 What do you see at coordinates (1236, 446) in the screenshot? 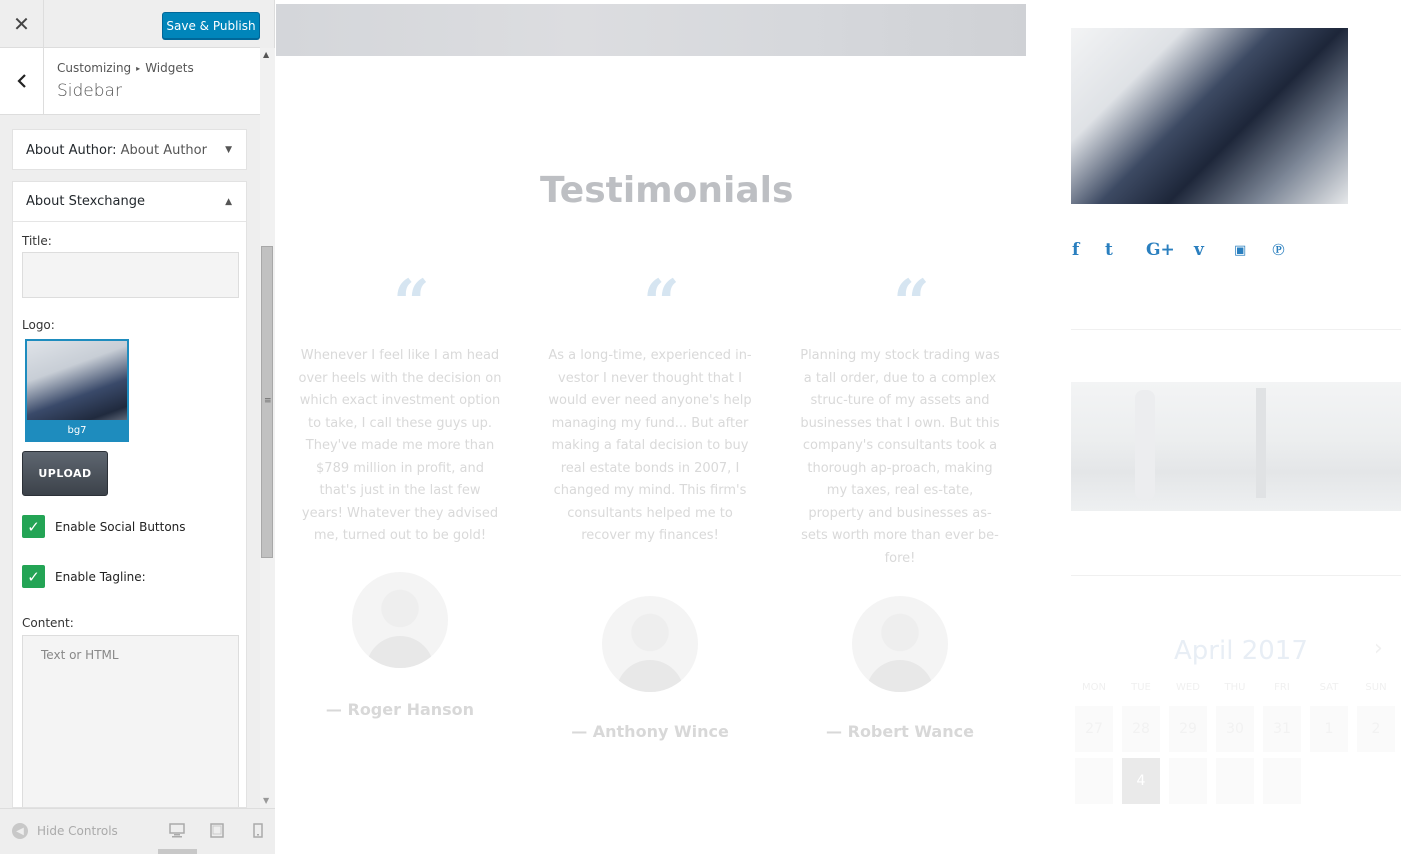
I see `city-image` at bounding box center [1236, 446].